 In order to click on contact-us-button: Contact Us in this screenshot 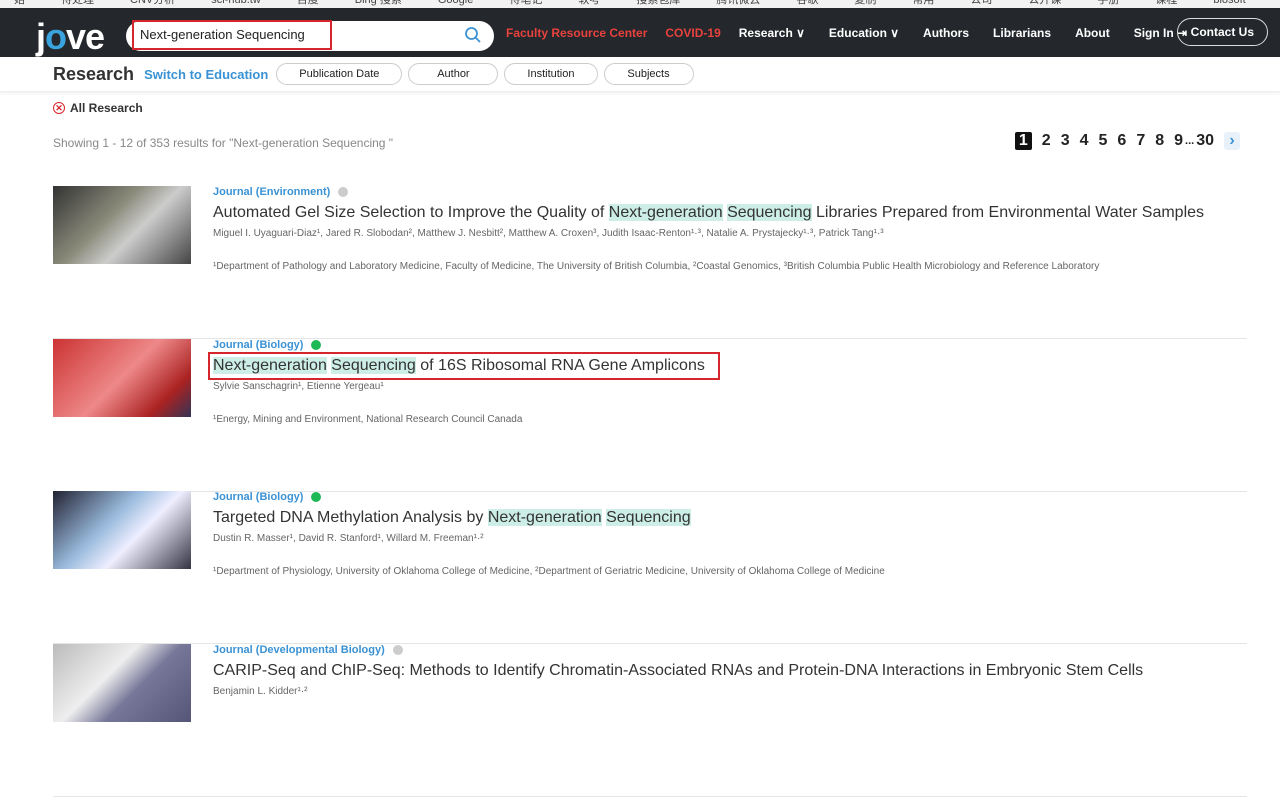, I will do `click(1222, 32)`.